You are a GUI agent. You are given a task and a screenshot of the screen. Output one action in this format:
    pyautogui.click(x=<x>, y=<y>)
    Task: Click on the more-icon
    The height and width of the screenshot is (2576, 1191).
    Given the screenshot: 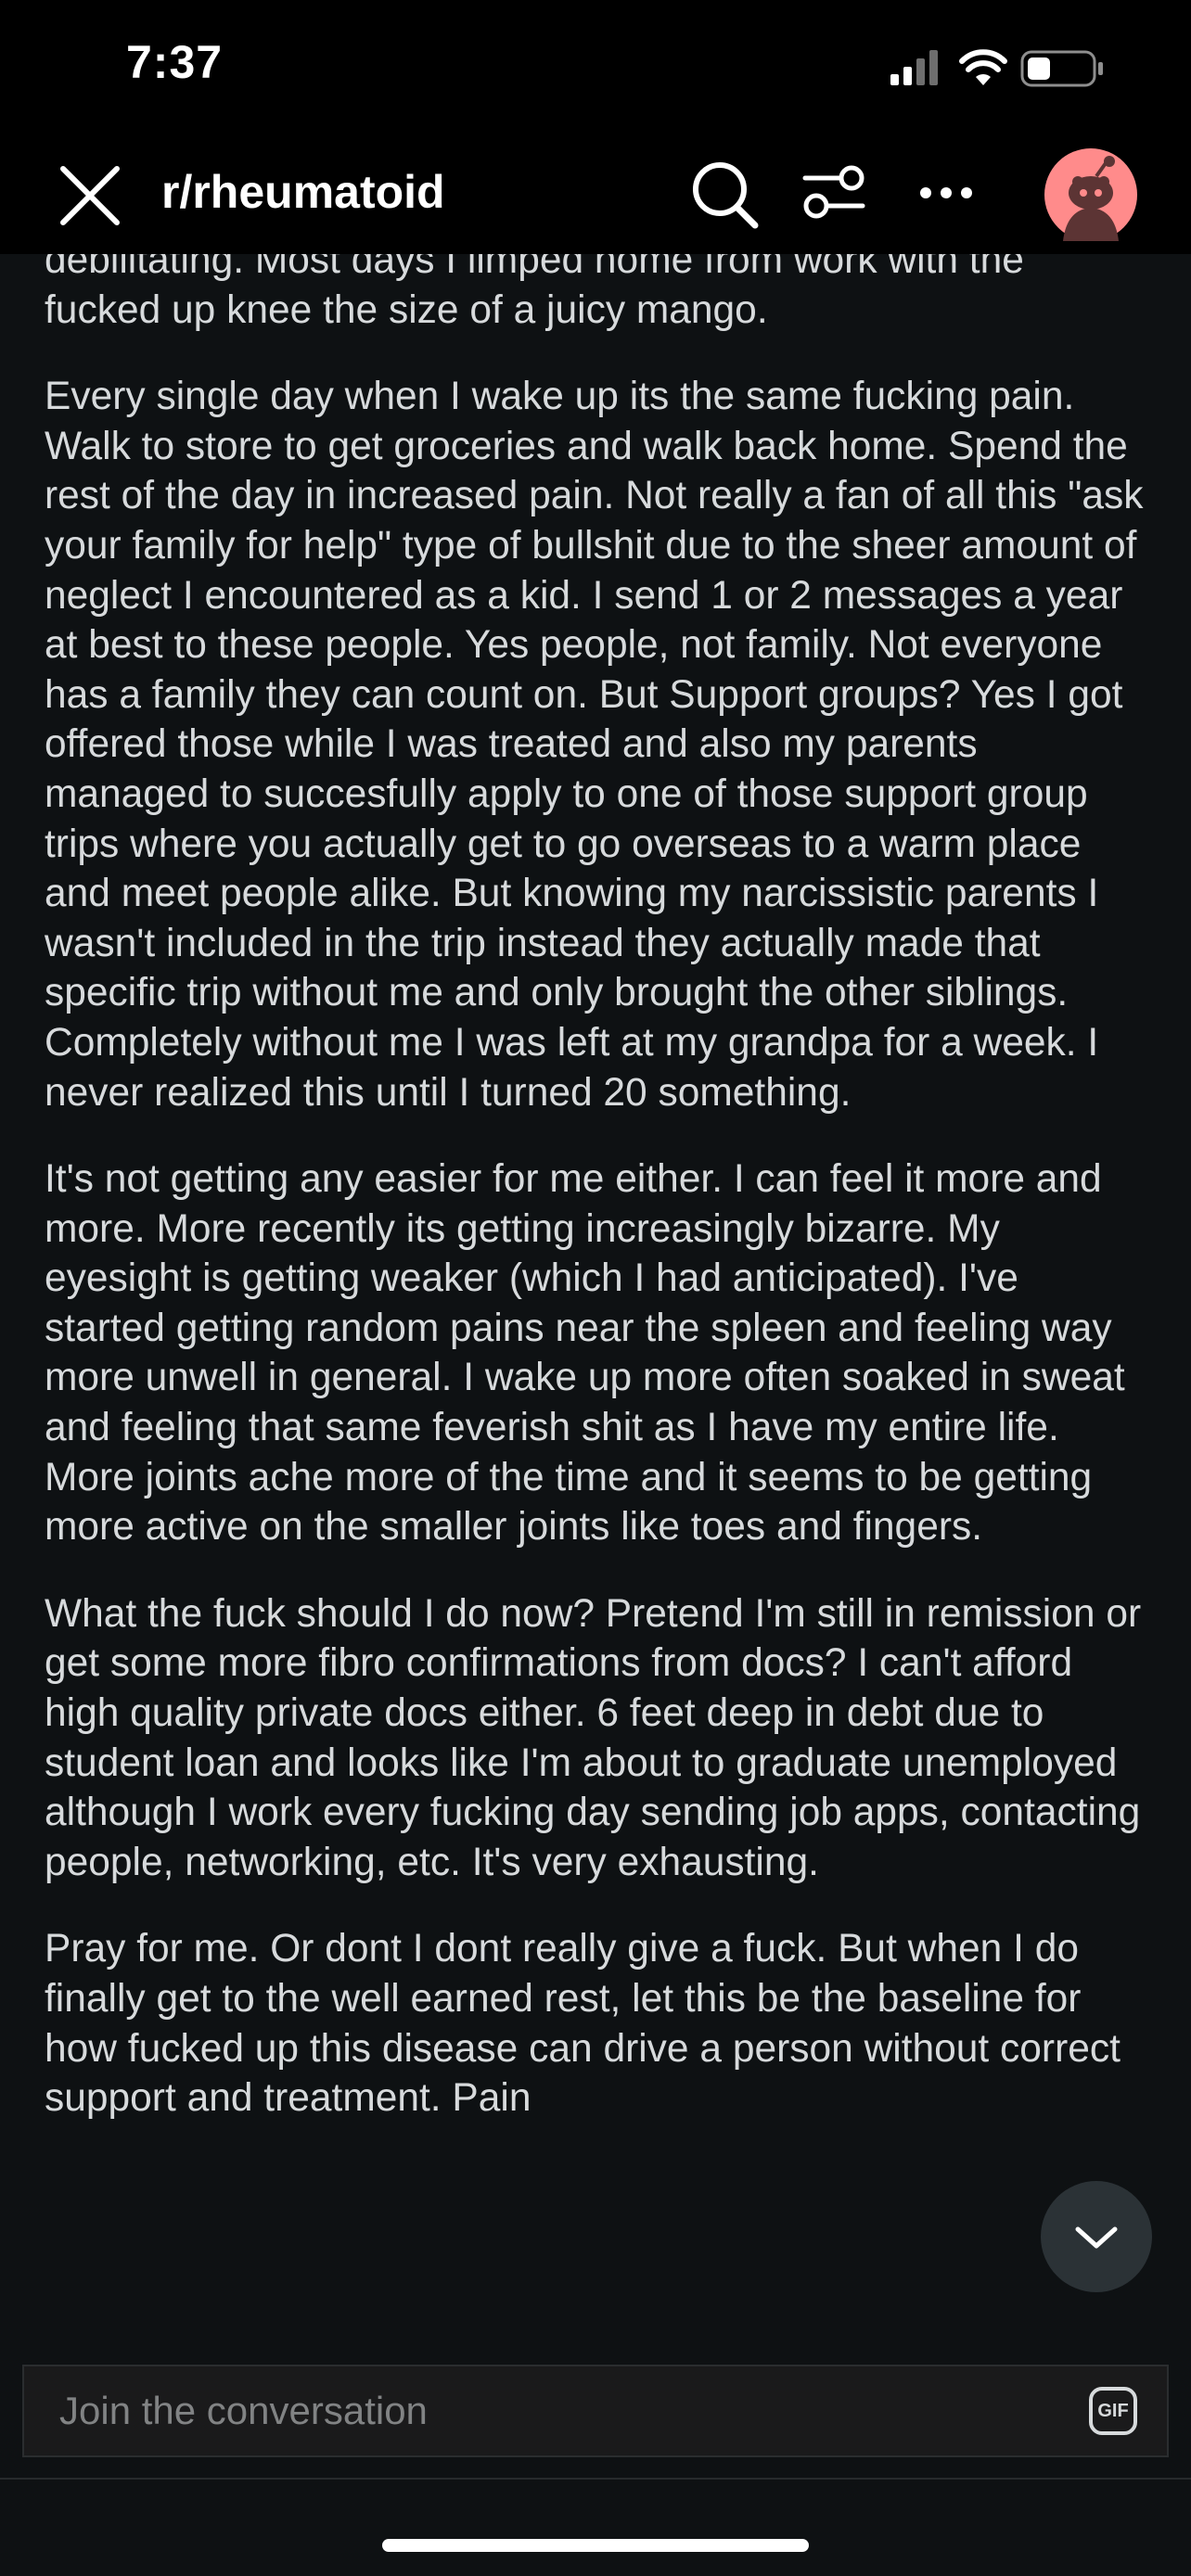 What is the action you would take?
    pyautogui.click(x=946, y=193)
    